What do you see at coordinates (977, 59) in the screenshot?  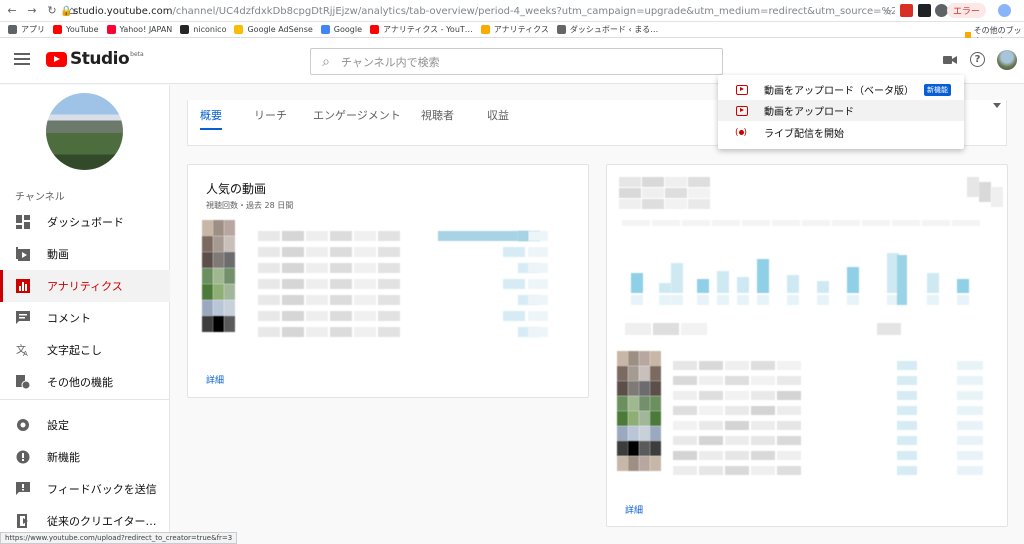 I see `help-icon: ?` at bounding box center [977, 59].